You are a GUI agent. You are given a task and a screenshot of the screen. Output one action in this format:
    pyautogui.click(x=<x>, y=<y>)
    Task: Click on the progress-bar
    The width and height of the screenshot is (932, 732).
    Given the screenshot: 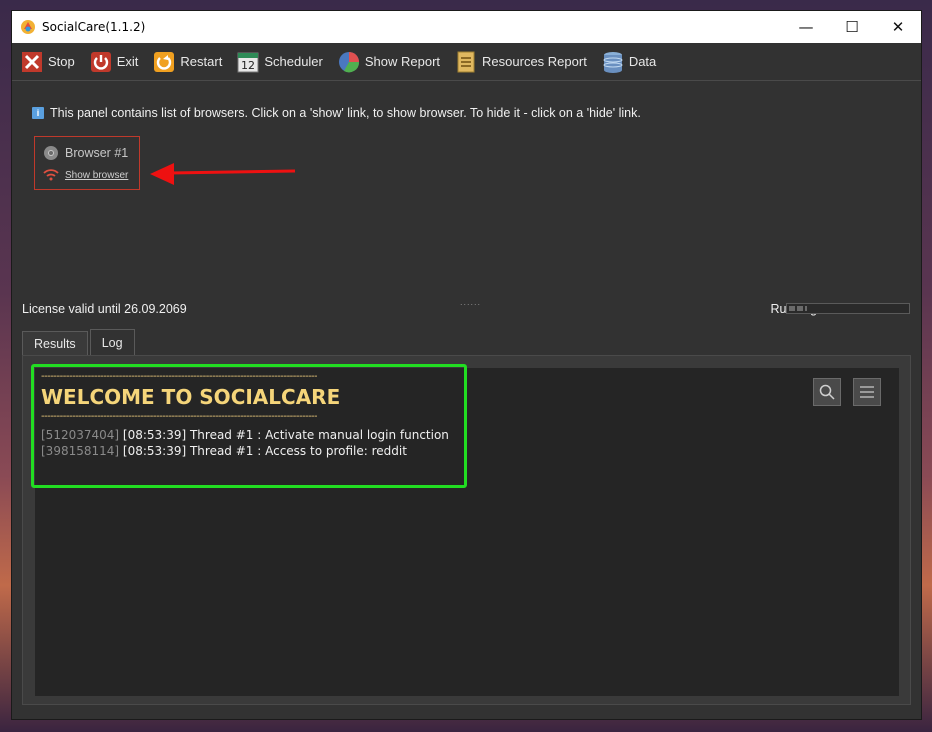 What is the action you would take?
    pyautogui.click(x=848, y=308)
    